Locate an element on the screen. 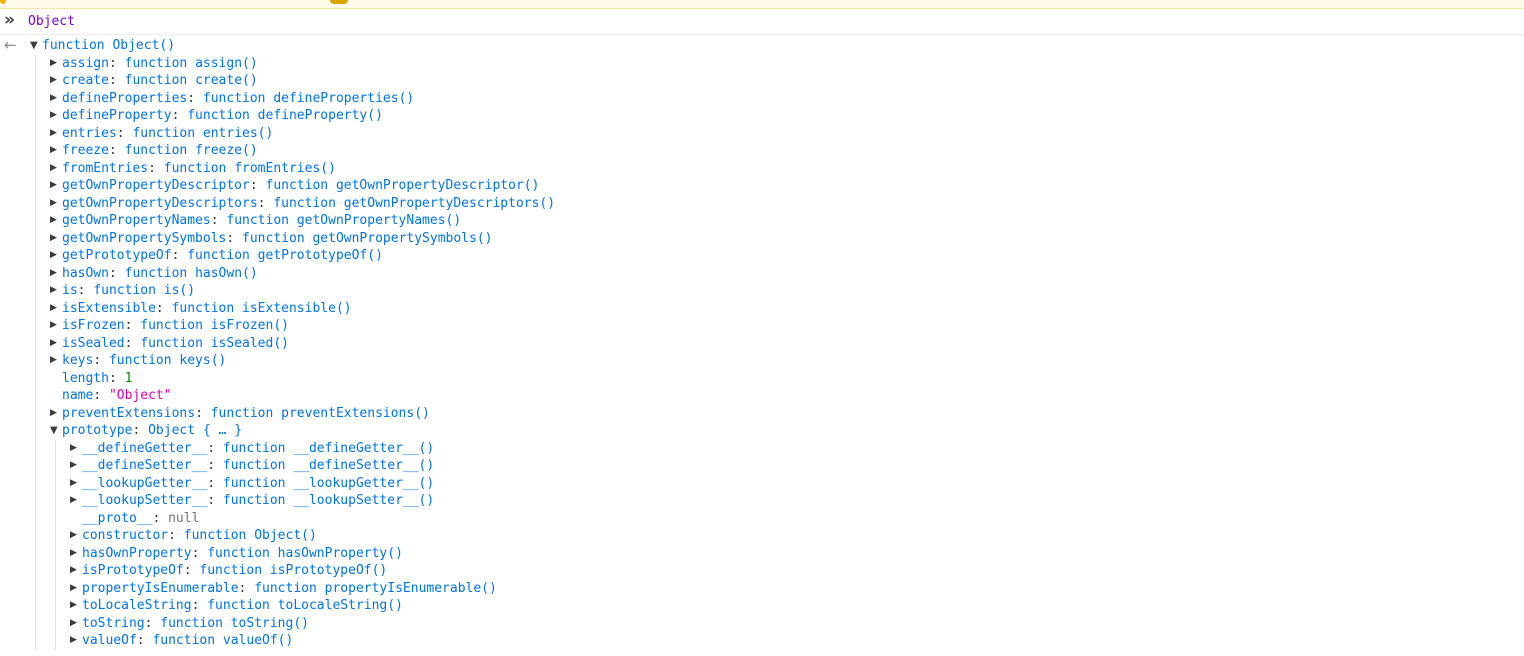 The height and width of the screenshot is (656, 1524). tree-node-row: ▶ keys: function keys() is located at coordinates (787, 361).